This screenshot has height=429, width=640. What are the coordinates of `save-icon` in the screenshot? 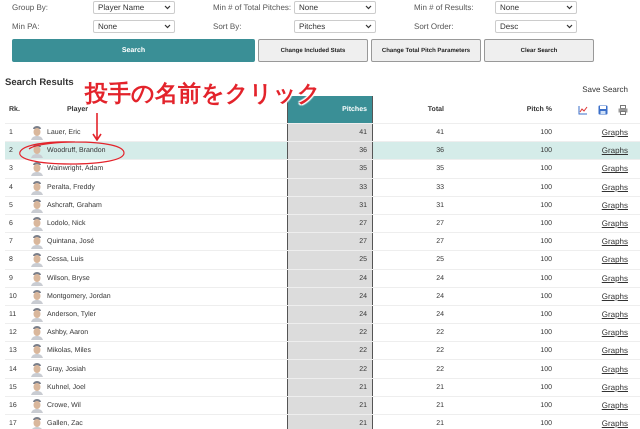 It's located at (603, 109).